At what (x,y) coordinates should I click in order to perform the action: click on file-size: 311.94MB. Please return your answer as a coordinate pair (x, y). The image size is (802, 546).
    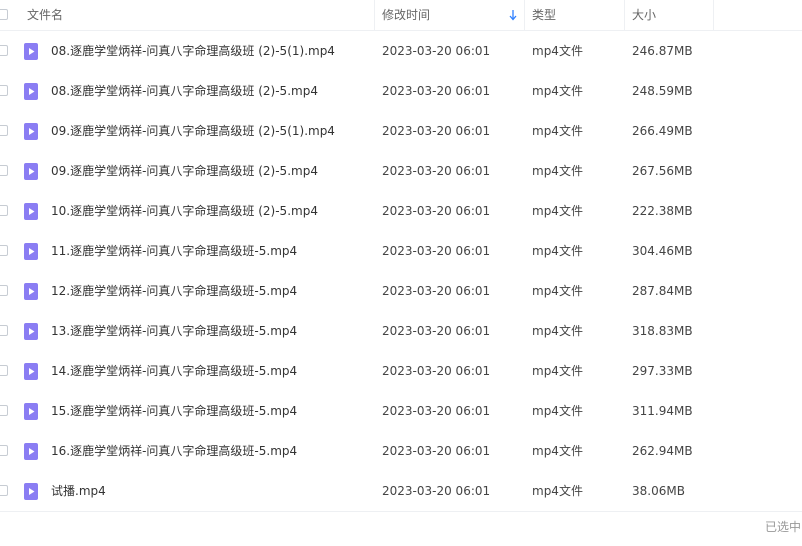
    Looking at the image, I should click on (662, 411).